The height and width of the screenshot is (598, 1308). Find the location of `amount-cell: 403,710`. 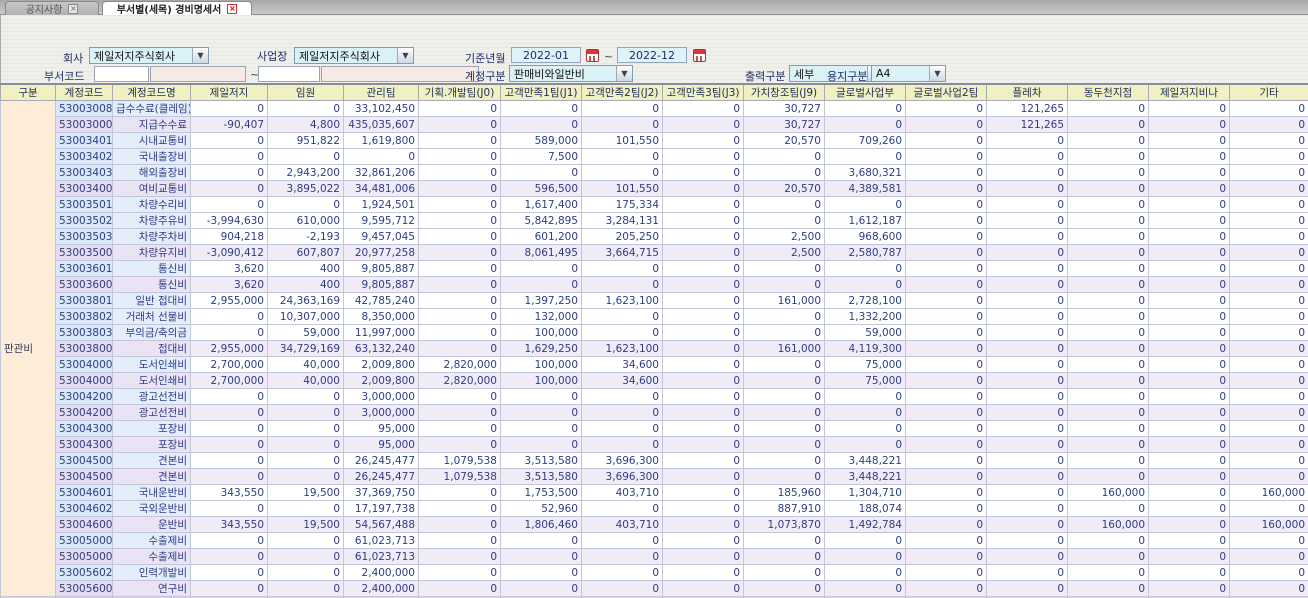

amount-cell: 403,710 is located at coordinates (622, 492).